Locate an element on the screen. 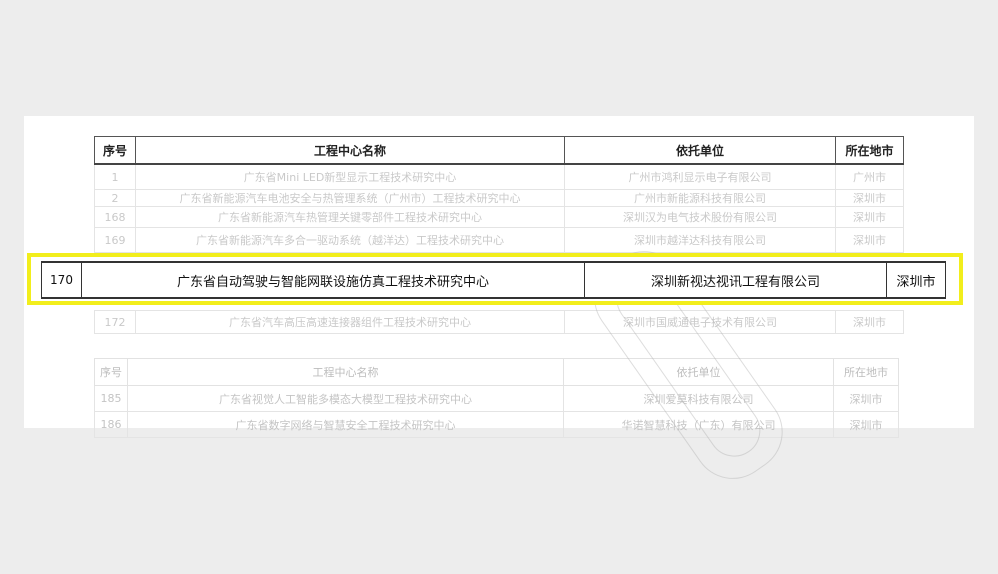 This screenshot has height=574, width=998. cell-unit: 深圳市越洋达科技有限公司 is located at coordinates (700, 240).